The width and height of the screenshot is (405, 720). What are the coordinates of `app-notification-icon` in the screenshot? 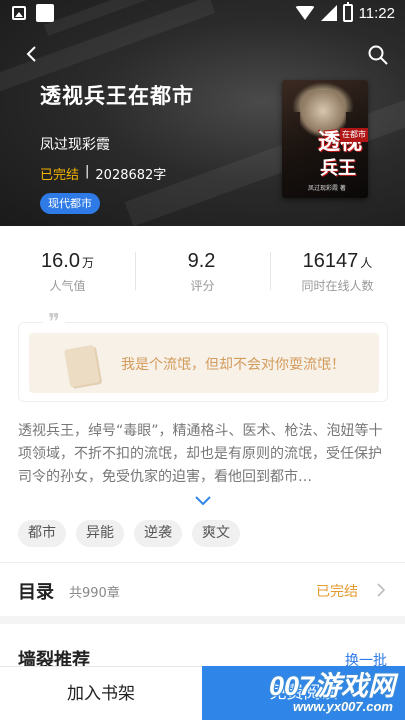 It's located at (45, 13).